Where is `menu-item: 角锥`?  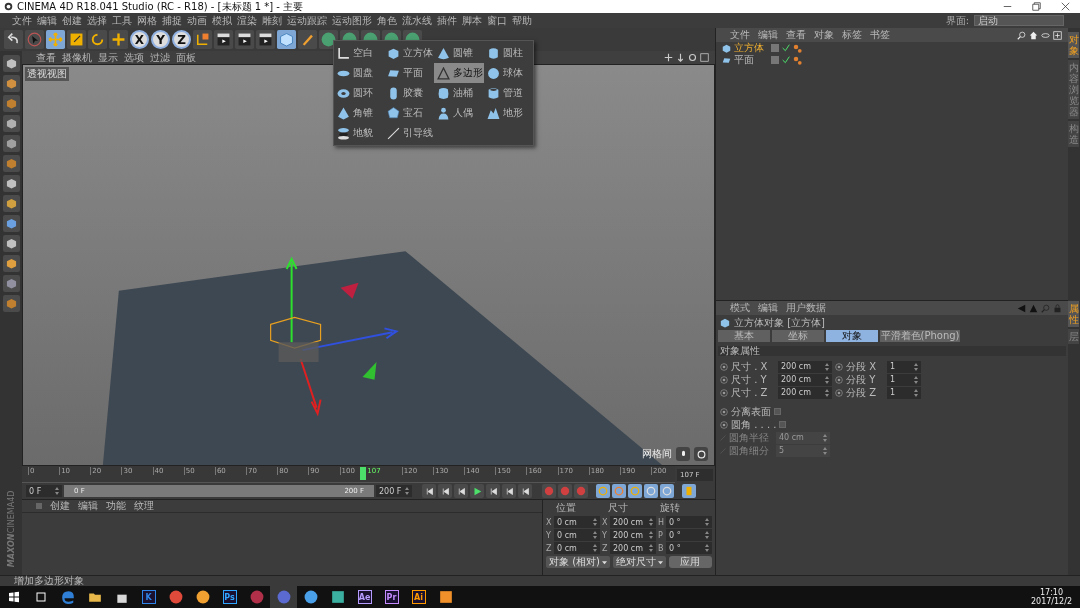 menu-item: 角锥 is located at coordinates (359, 113).